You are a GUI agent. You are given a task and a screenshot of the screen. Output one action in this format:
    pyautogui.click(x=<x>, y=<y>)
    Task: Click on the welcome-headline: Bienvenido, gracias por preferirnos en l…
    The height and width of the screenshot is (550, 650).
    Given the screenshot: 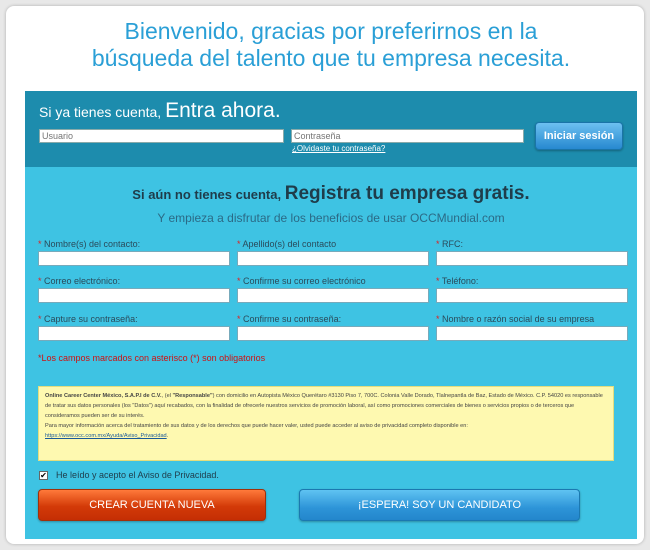 What is the action you would take?
    pyautogui.click(x=331, y=45)
    